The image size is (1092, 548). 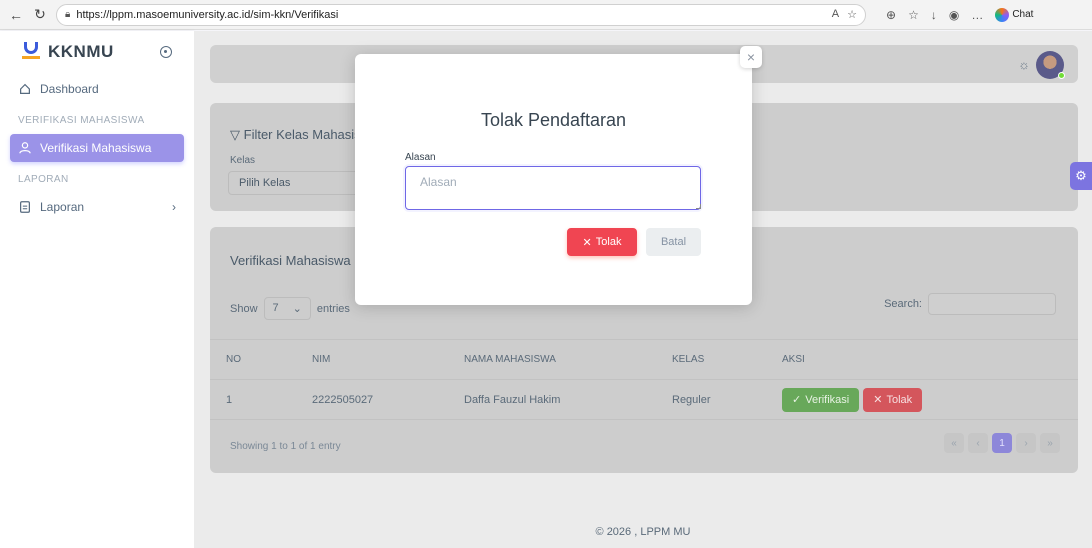 I want to click on search-label: Search:, so click(x=903, y=304).